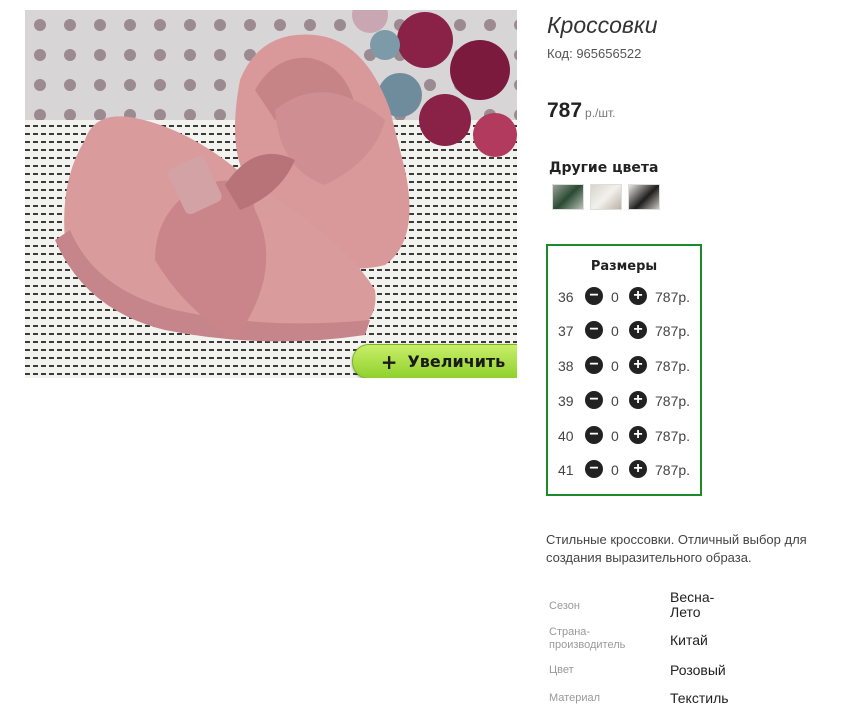  Describe the element at coordinates (624, 331) in the screenshot. I see `size-row: 37 − 0 + 787р.` at that location.